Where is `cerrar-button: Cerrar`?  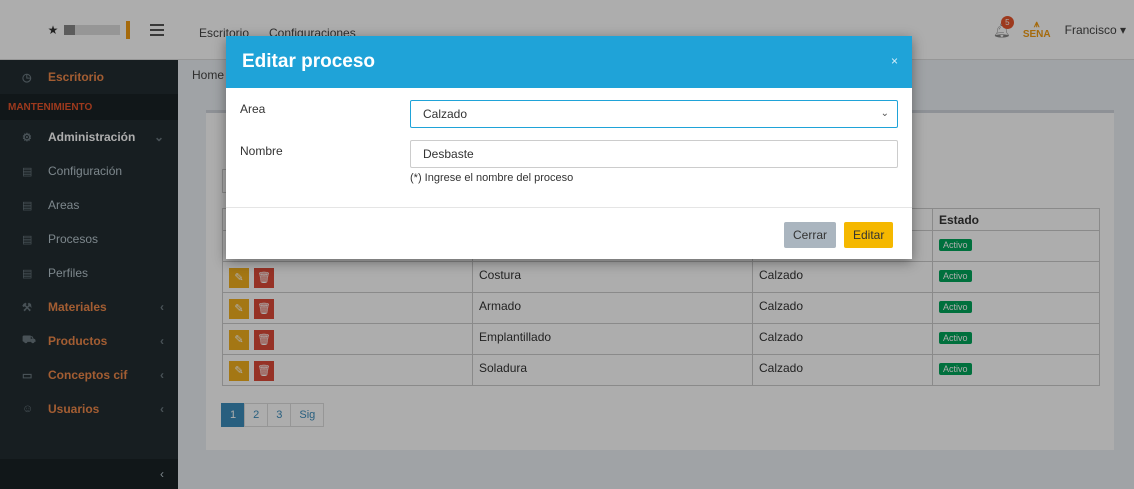 cerrar-button: Cerrar is located at coordinates (810, 235).